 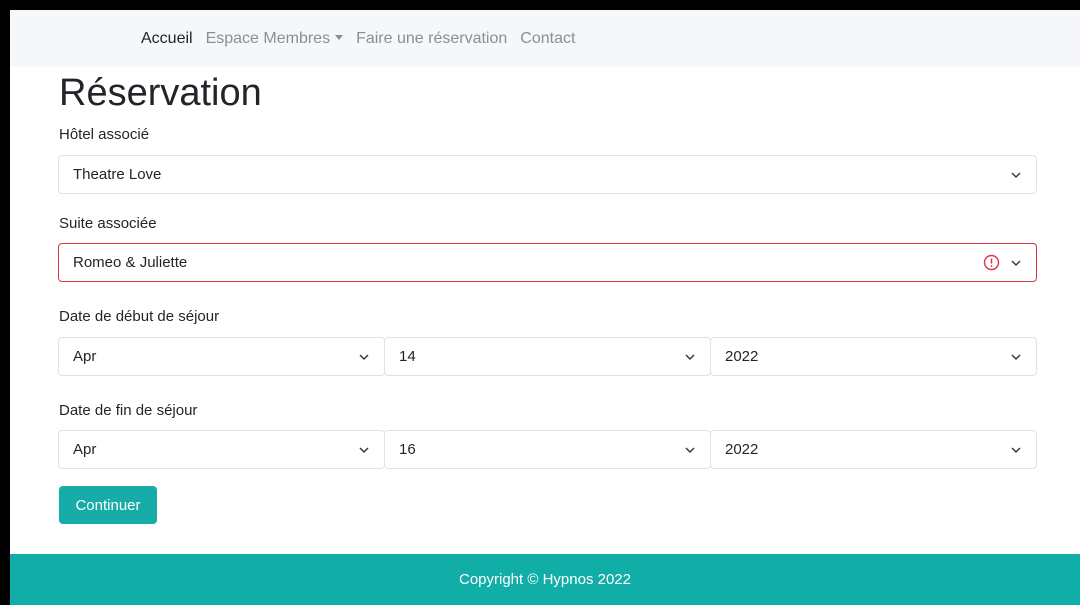 I want to click on nav-link-contact: Contact, so click(x=547, y=39).